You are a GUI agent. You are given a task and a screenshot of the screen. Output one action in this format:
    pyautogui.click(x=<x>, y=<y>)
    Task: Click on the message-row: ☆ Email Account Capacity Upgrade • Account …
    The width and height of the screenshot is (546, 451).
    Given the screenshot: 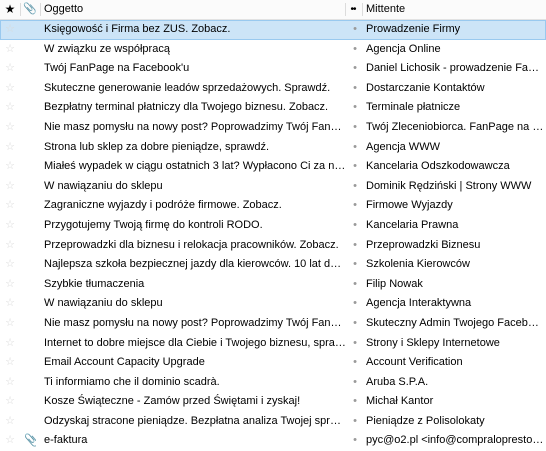 What is the action you would take?
    pyautogui.click(x=273, y=363)
    